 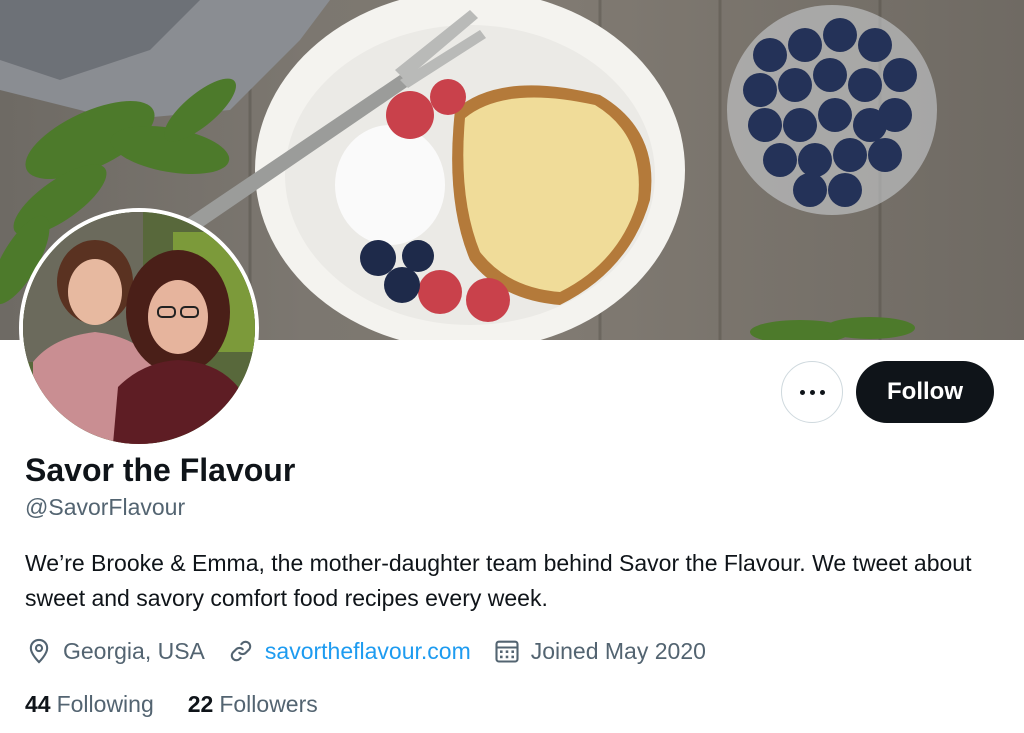 I want to click on followers-label: Followers, so click(x=268, y=703).